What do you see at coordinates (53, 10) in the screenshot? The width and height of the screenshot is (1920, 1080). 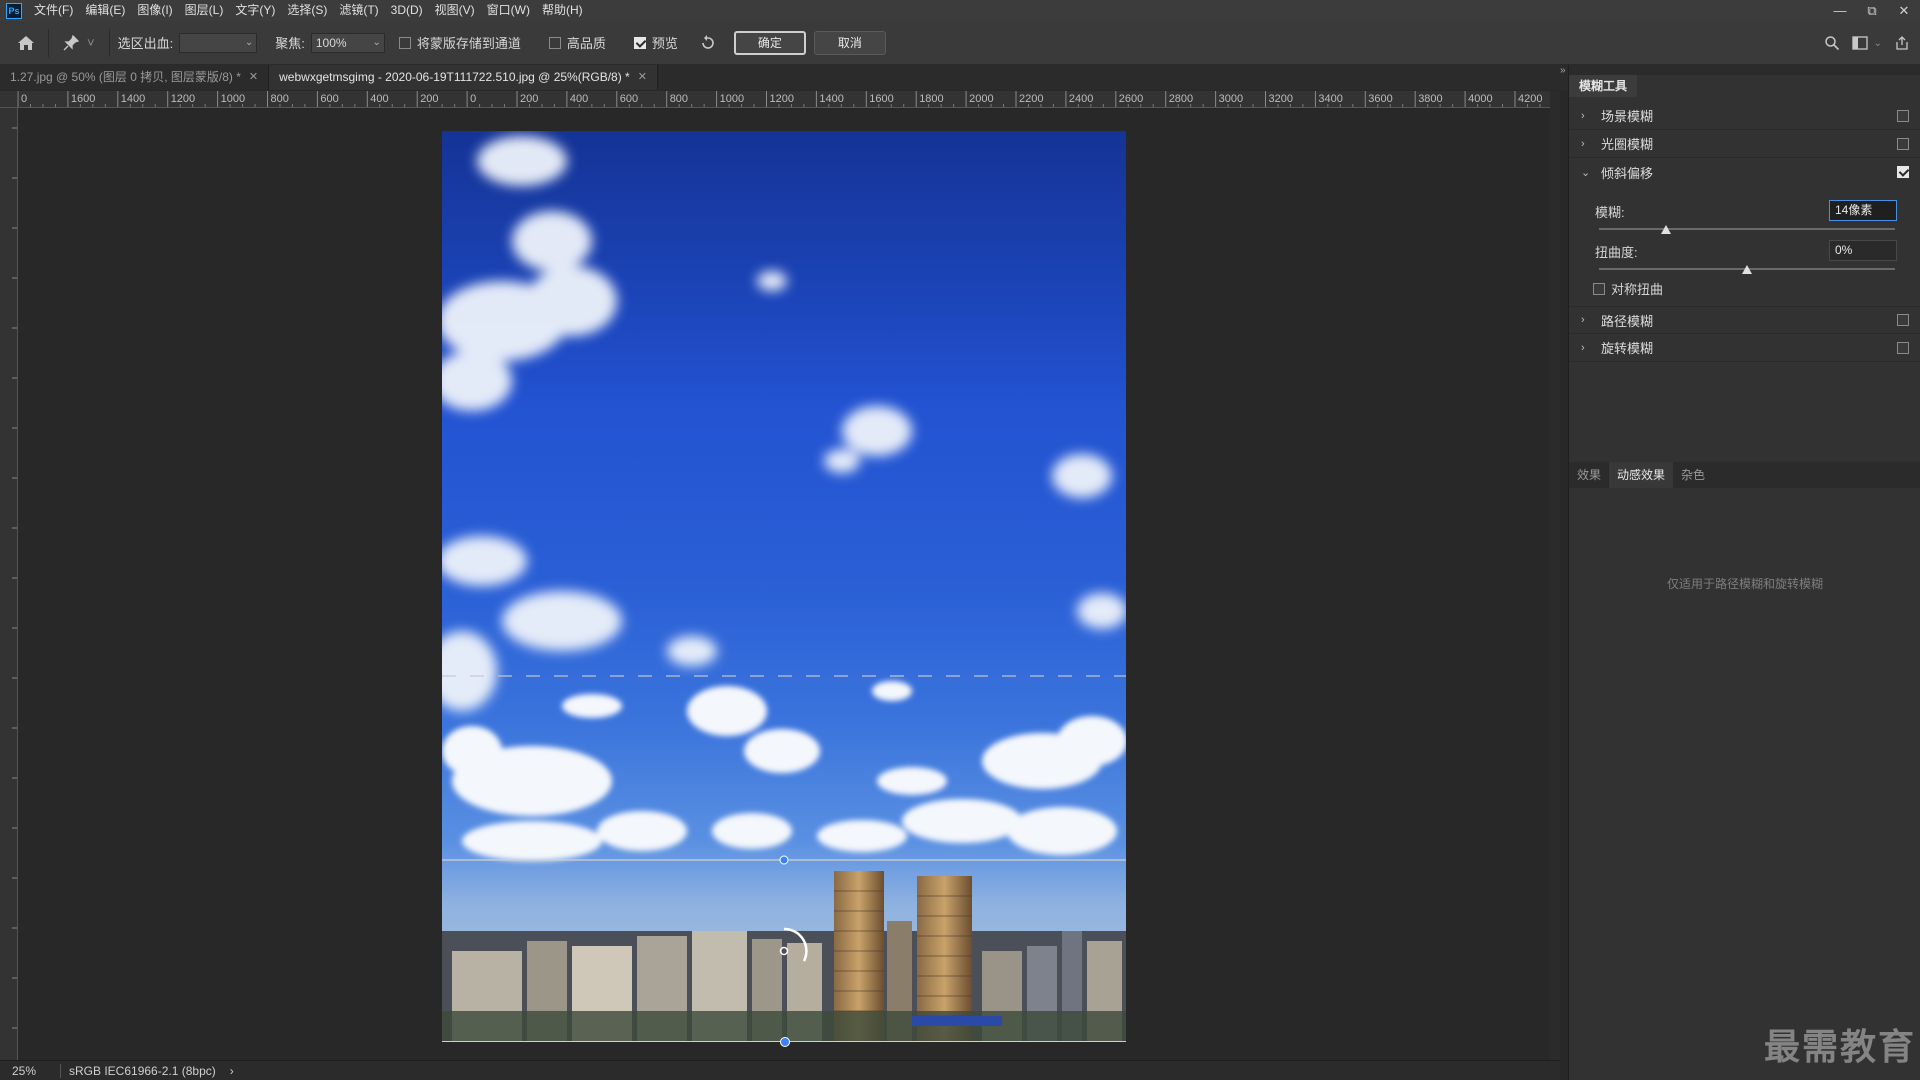 I see `menu-file: 文件(F)` at bounding box center [53, 10].